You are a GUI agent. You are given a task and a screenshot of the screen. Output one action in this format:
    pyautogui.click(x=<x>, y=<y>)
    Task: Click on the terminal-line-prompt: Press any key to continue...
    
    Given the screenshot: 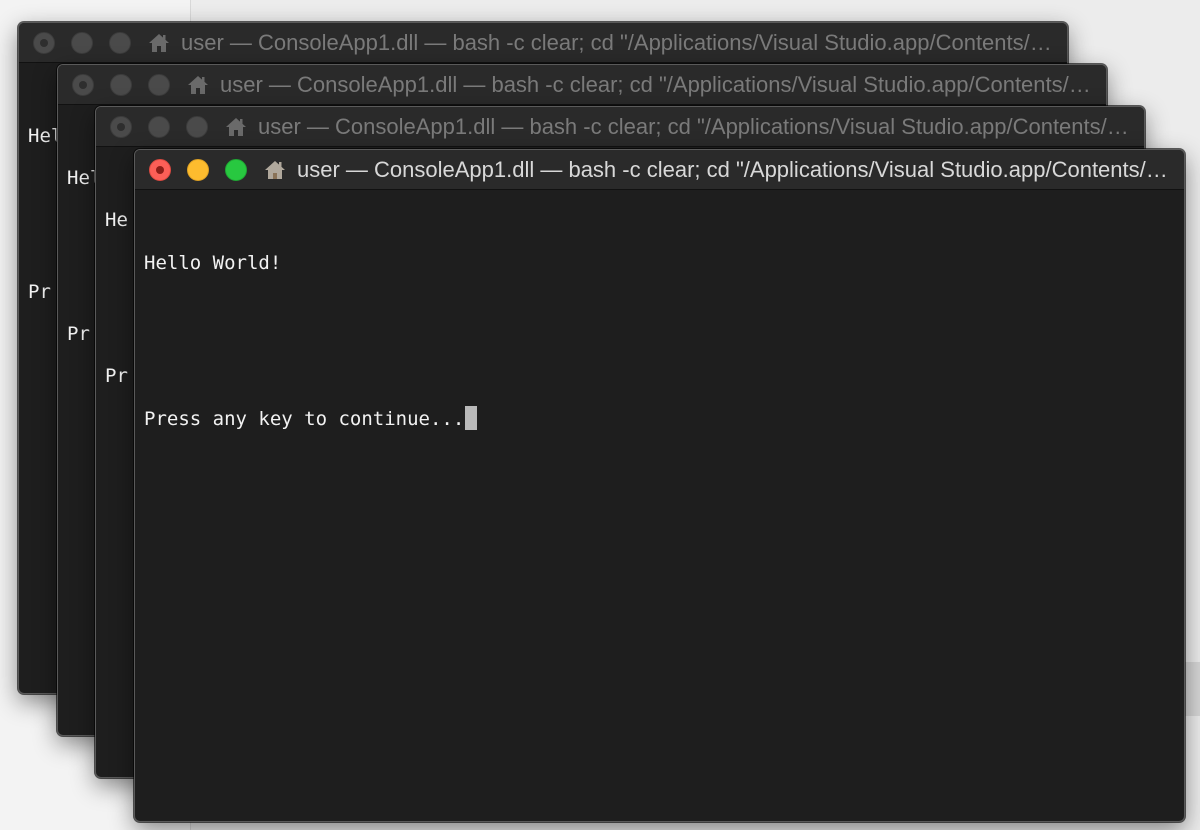 What is the action you would take?
    pyautogui.click(x=659, y=419)
    